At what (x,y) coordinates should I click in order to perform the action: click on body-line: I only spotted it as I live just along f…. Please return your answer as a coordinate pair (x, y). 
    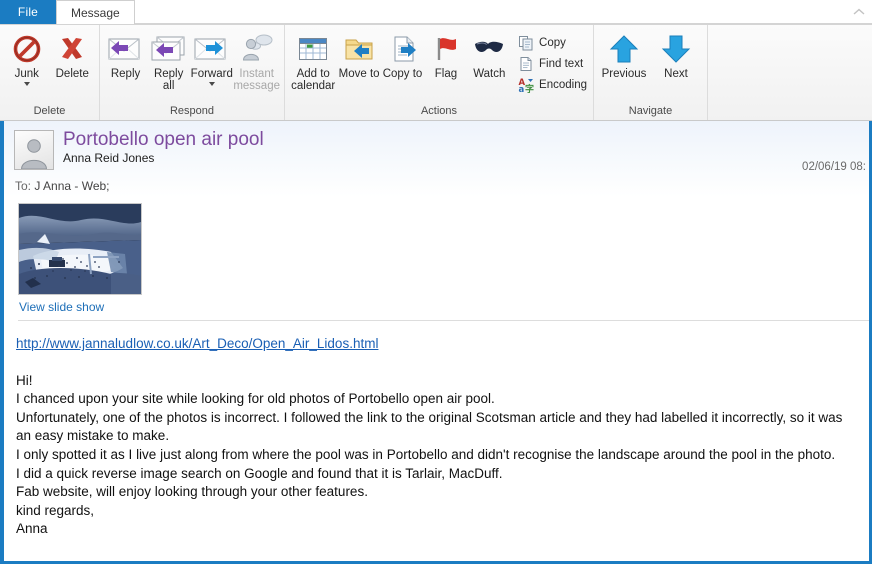
    Looking at the image, I should click on (426, 454).